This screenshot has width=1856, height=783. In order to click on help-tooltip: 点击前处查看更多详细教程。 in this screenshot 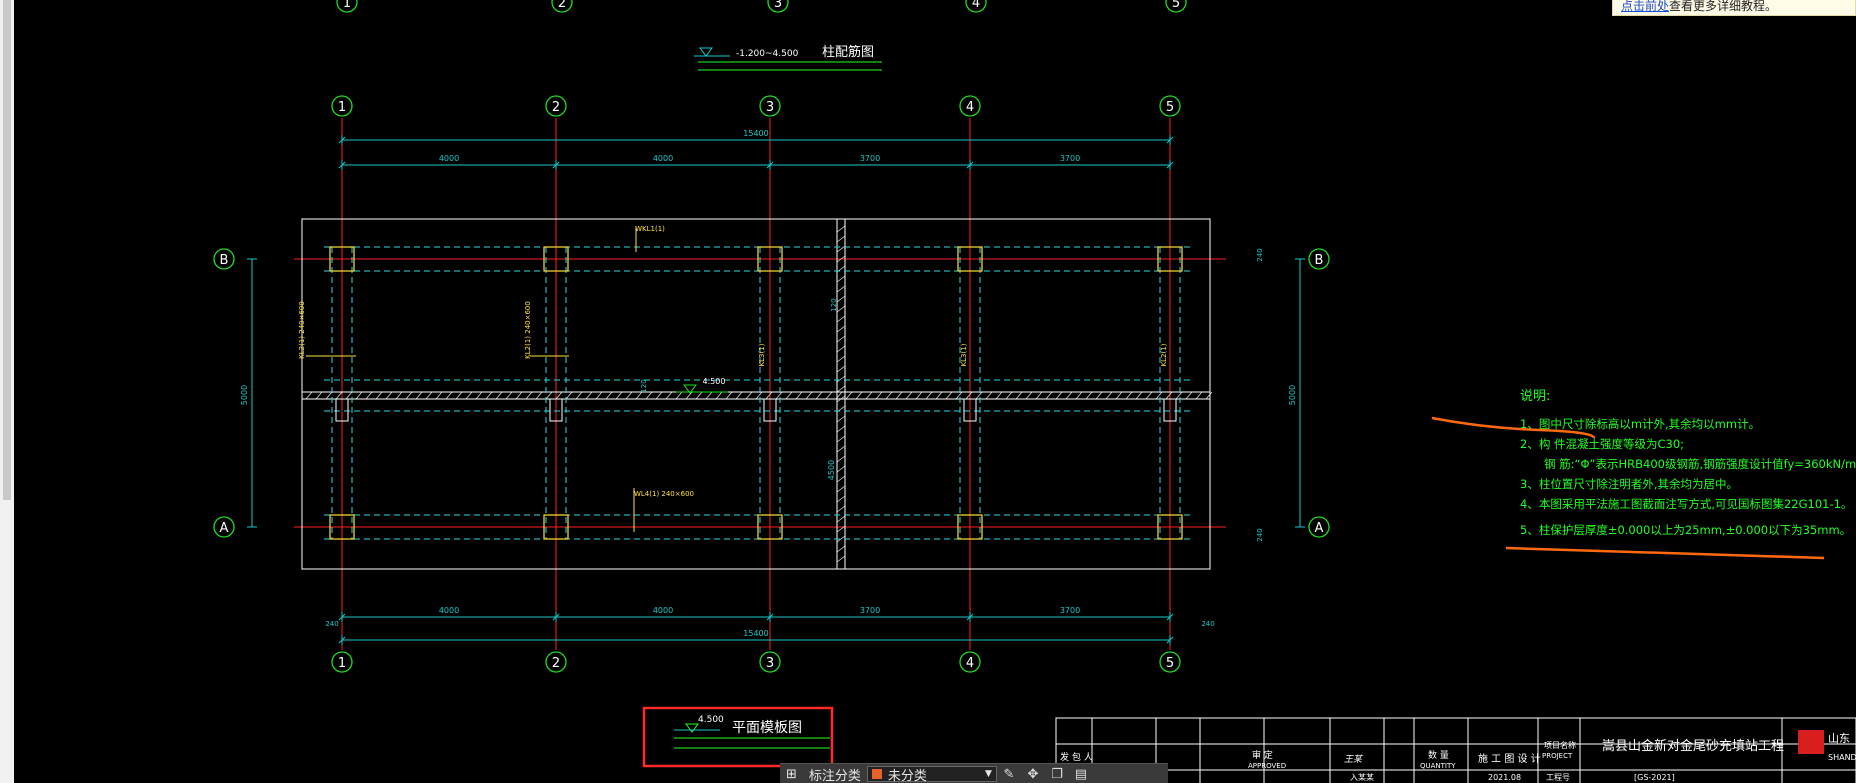, I will do `click(1734, 8)`.